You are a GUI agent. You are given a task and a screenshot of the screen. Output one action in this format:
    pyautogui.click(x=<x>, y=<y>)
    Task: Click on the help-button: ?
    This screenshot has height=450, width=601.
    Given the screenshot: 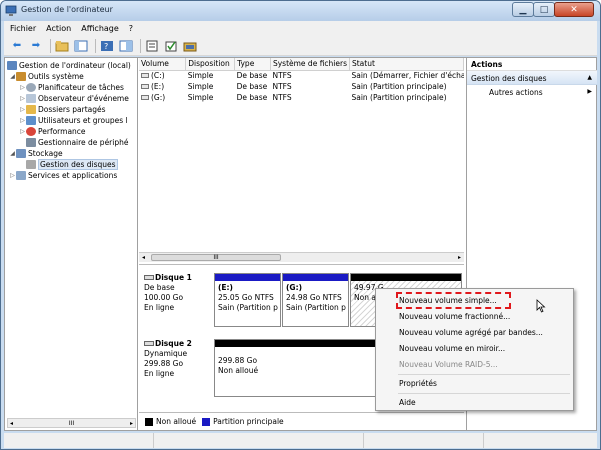 What is the action you would take?
    pyautogui.click(x=107, y=46)
    